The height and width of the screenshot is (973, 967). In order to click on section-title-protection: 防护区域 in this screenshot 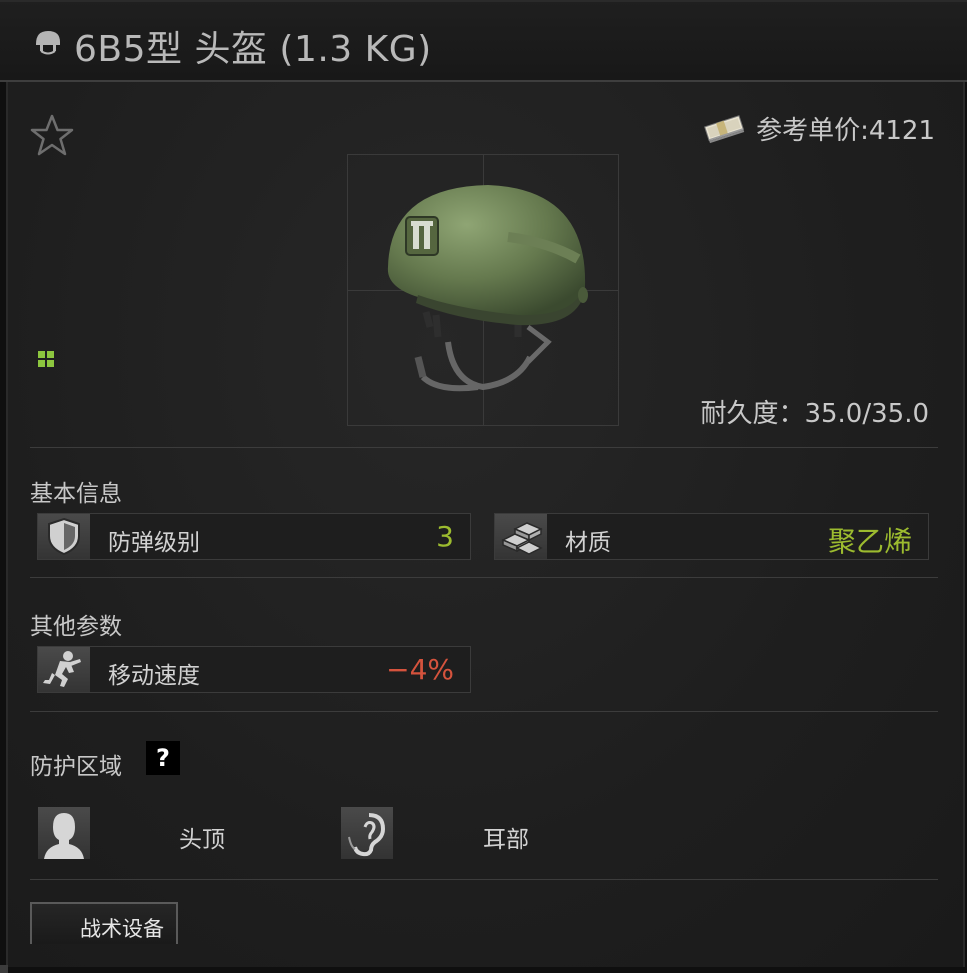, I will do `click(76, 767)`.